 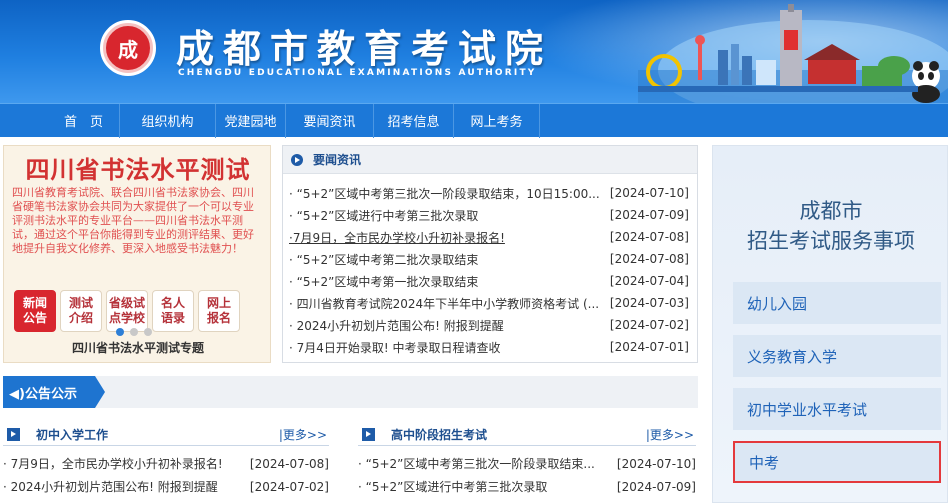 I want to click on city-skyline-illustration, so click(x=793, y=53).